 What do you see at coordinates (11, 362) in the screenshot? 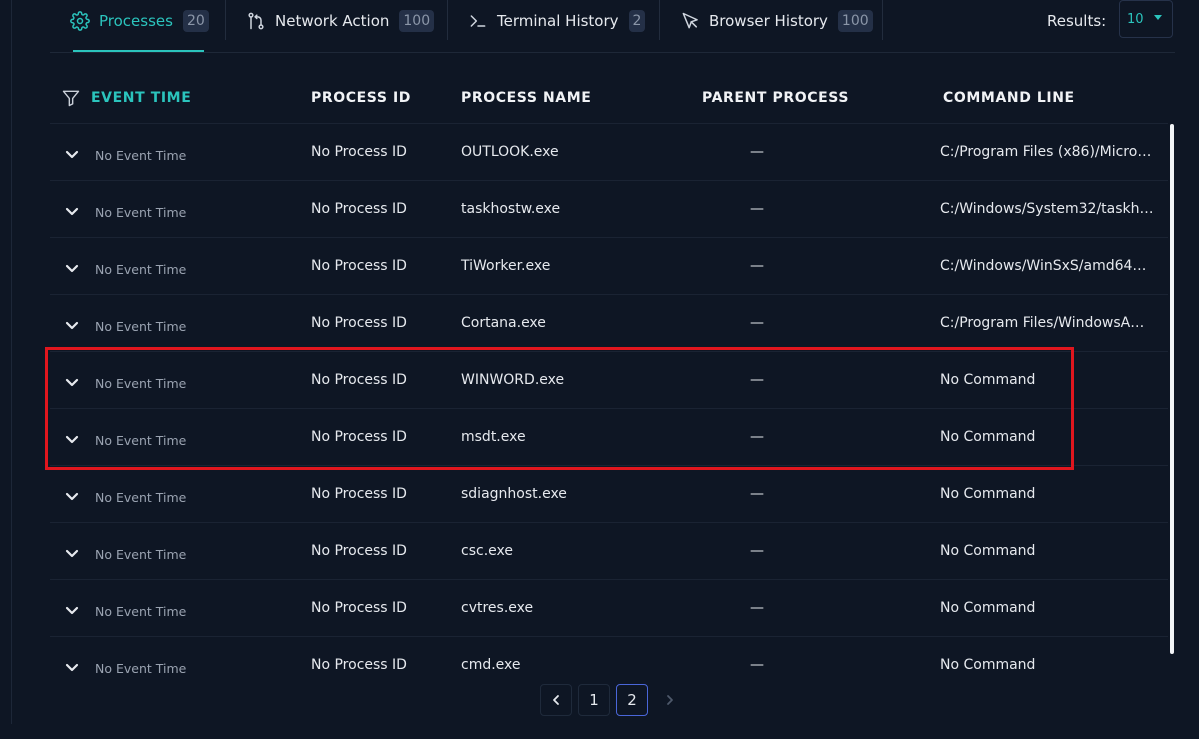
I see `left-divider` at bounding box center [11, 362].